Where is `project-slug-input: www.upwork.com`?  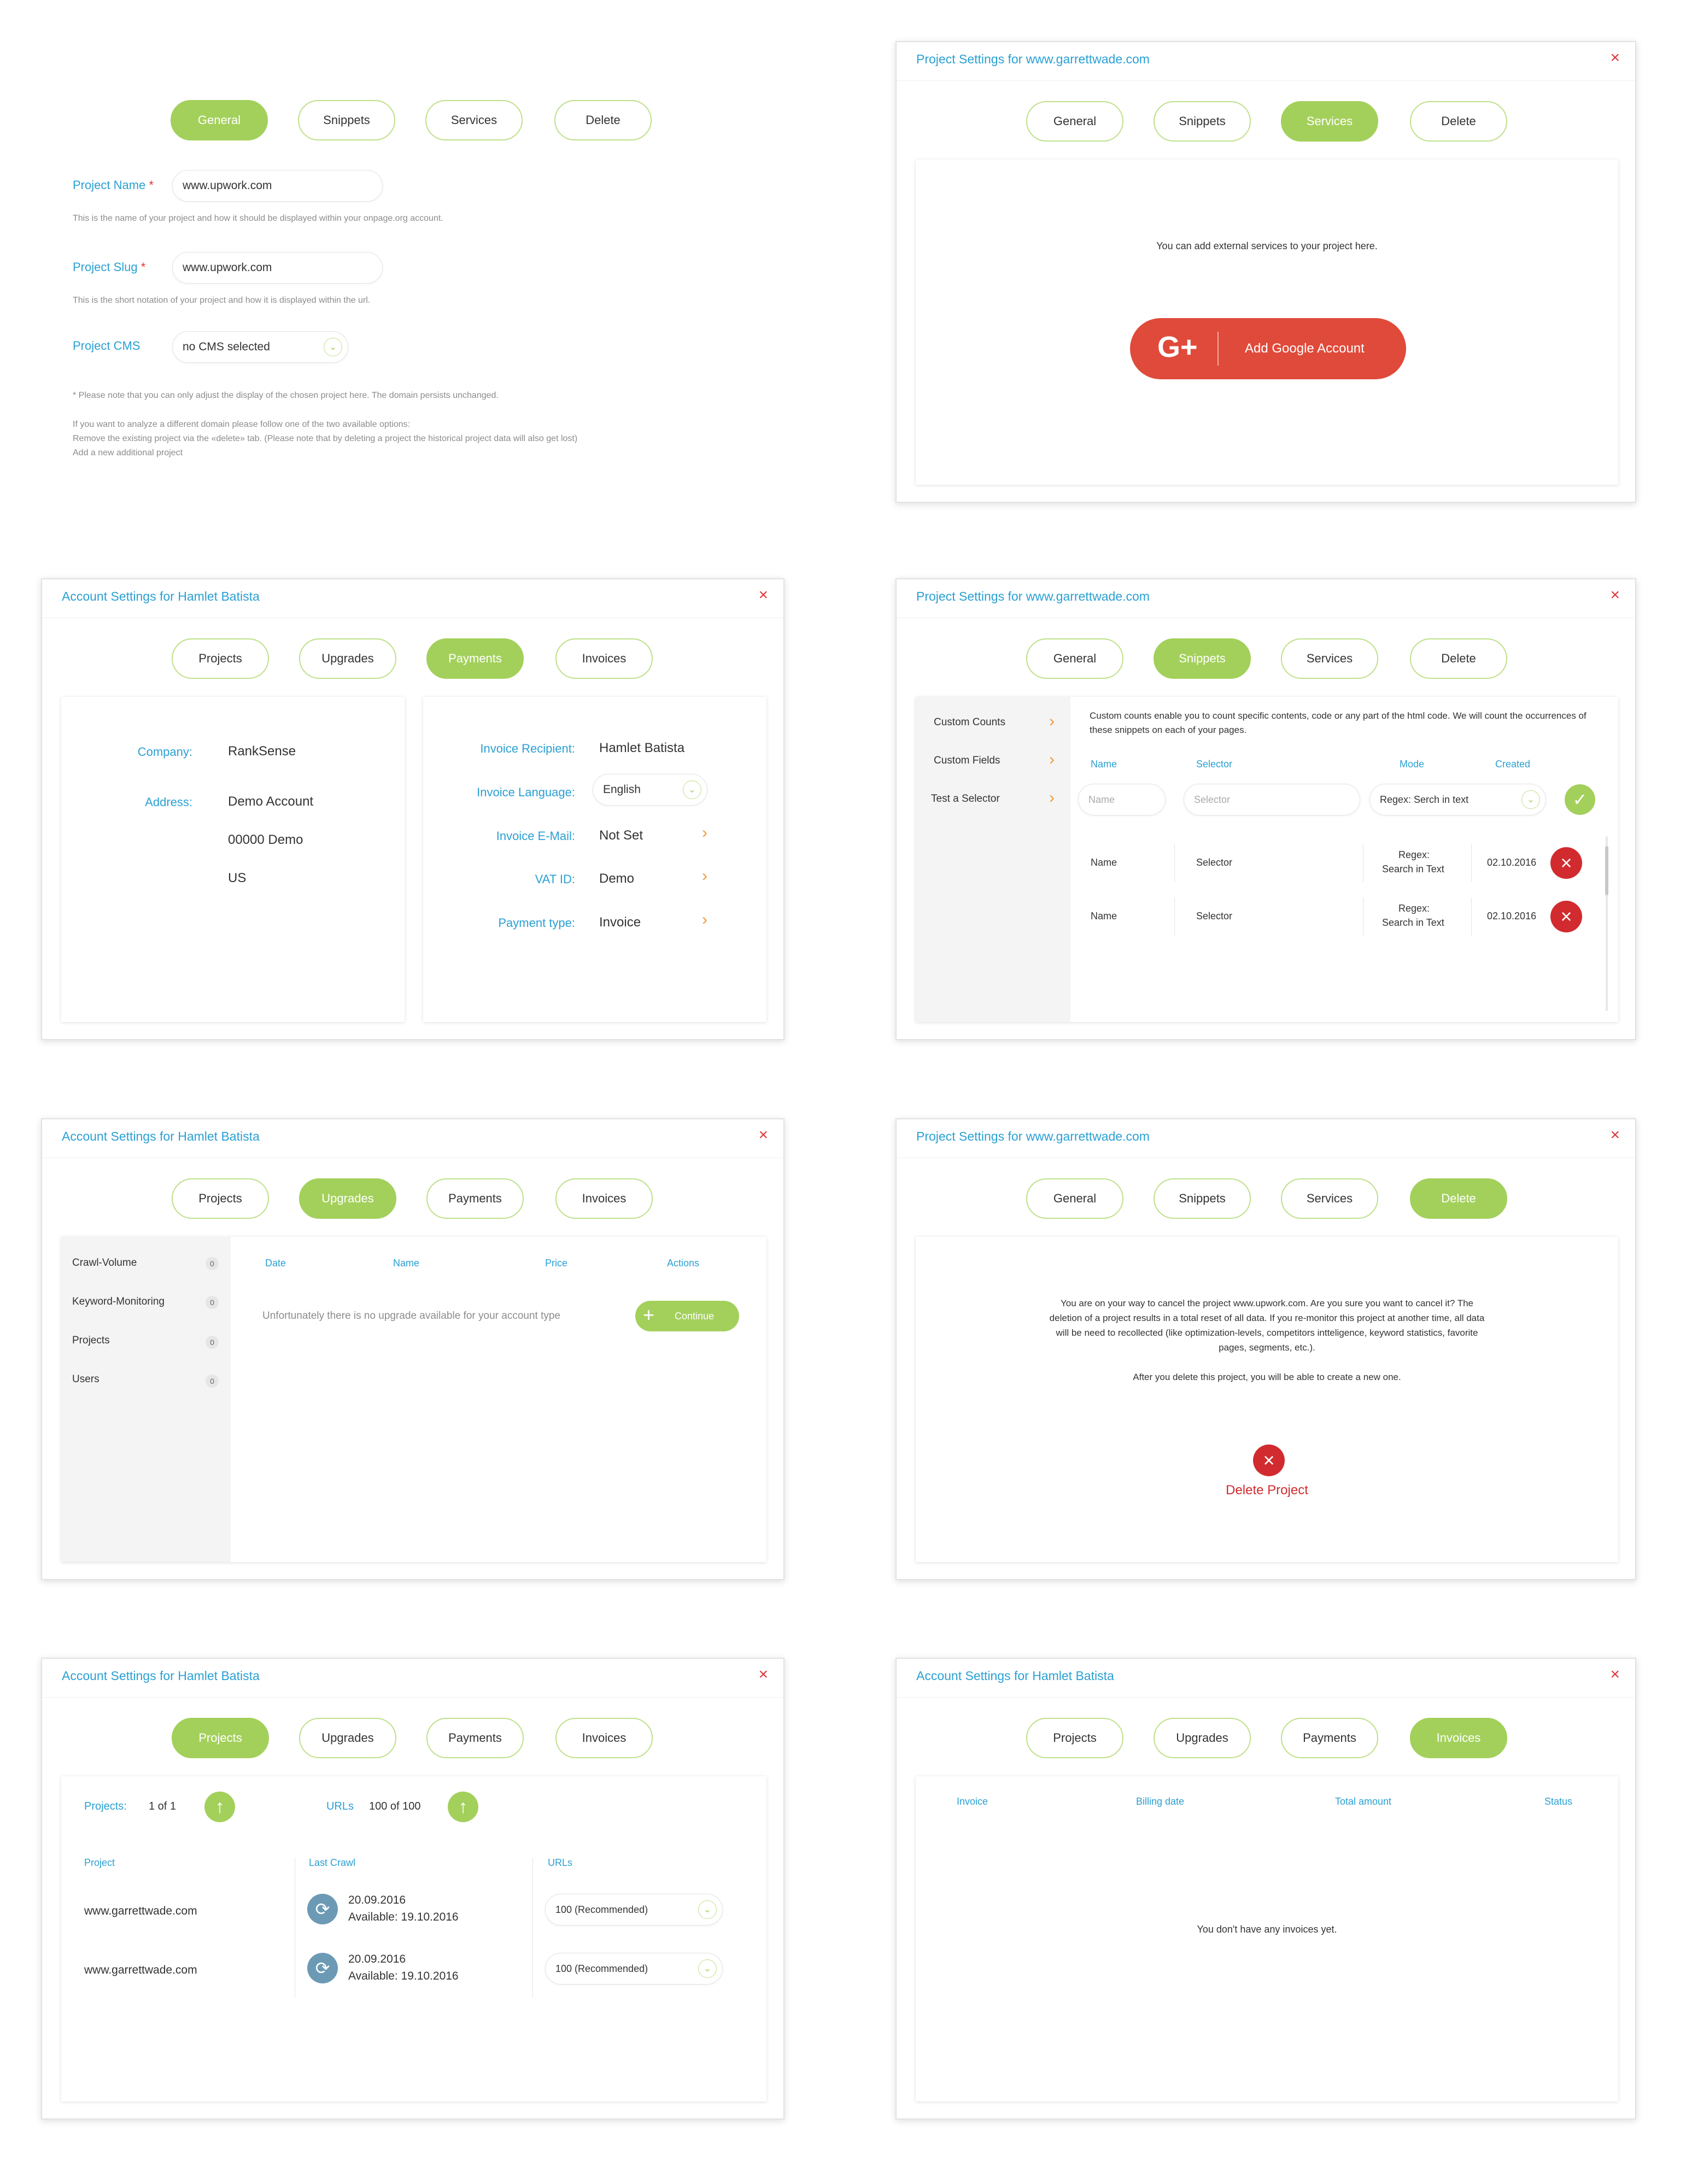
project-slug-input: www.upwork.com is located at coordinates (277, 268).